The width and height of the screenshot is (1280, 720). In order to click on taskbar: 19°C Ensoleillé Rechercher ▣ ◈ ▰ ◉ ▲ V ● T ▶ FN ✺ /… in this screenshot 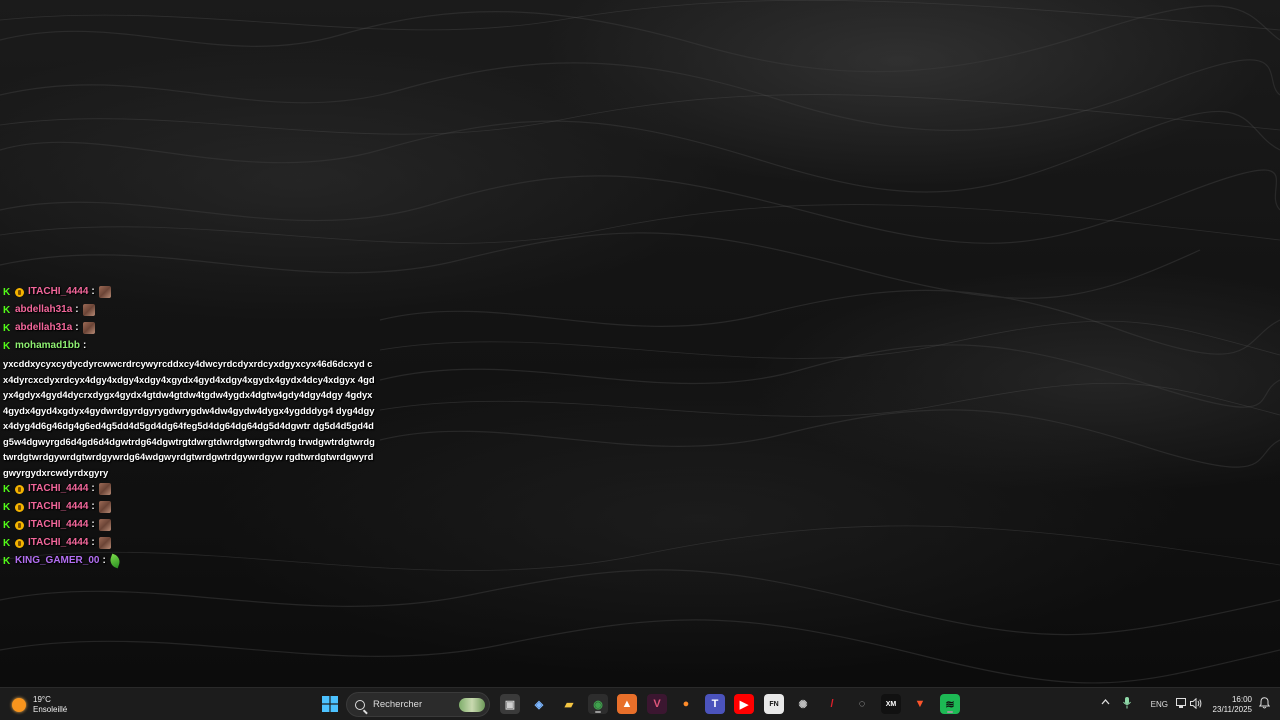, I will do `click(640, 703)`.